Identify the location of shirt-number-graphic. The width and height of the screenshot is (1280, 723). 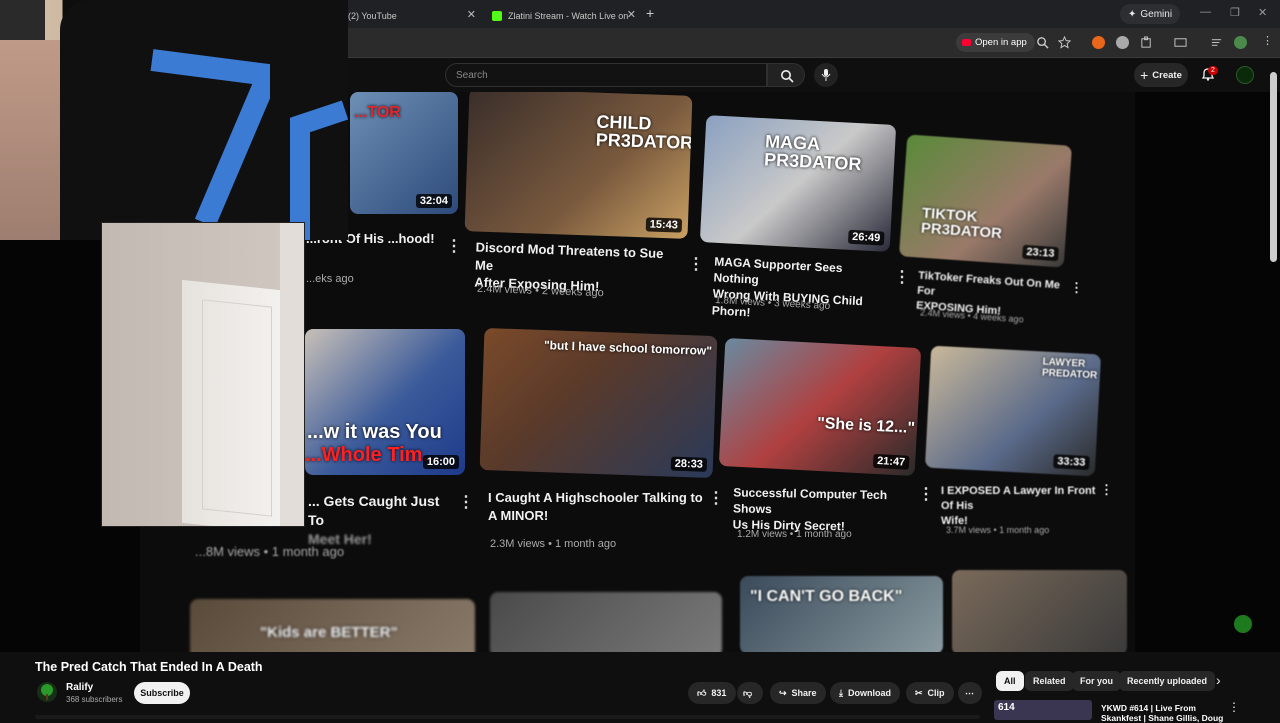
(210, 137).